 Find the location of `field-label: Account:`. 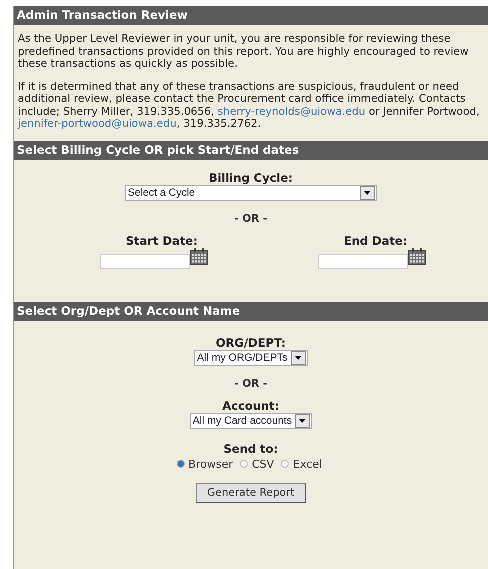

field-label: Account: is located at coordinates (251, 406).